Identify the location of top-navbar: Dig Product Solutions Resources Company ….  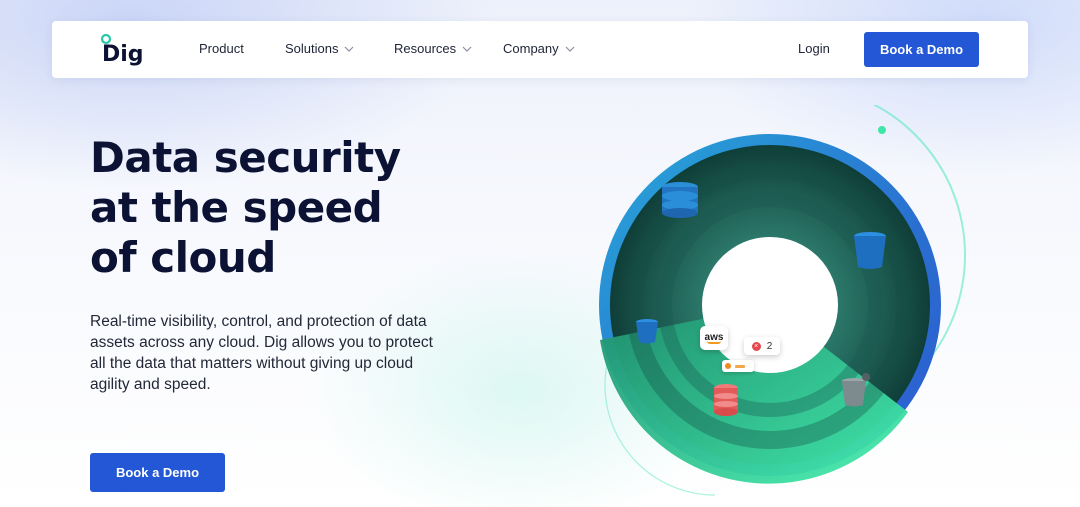
(540, 49).